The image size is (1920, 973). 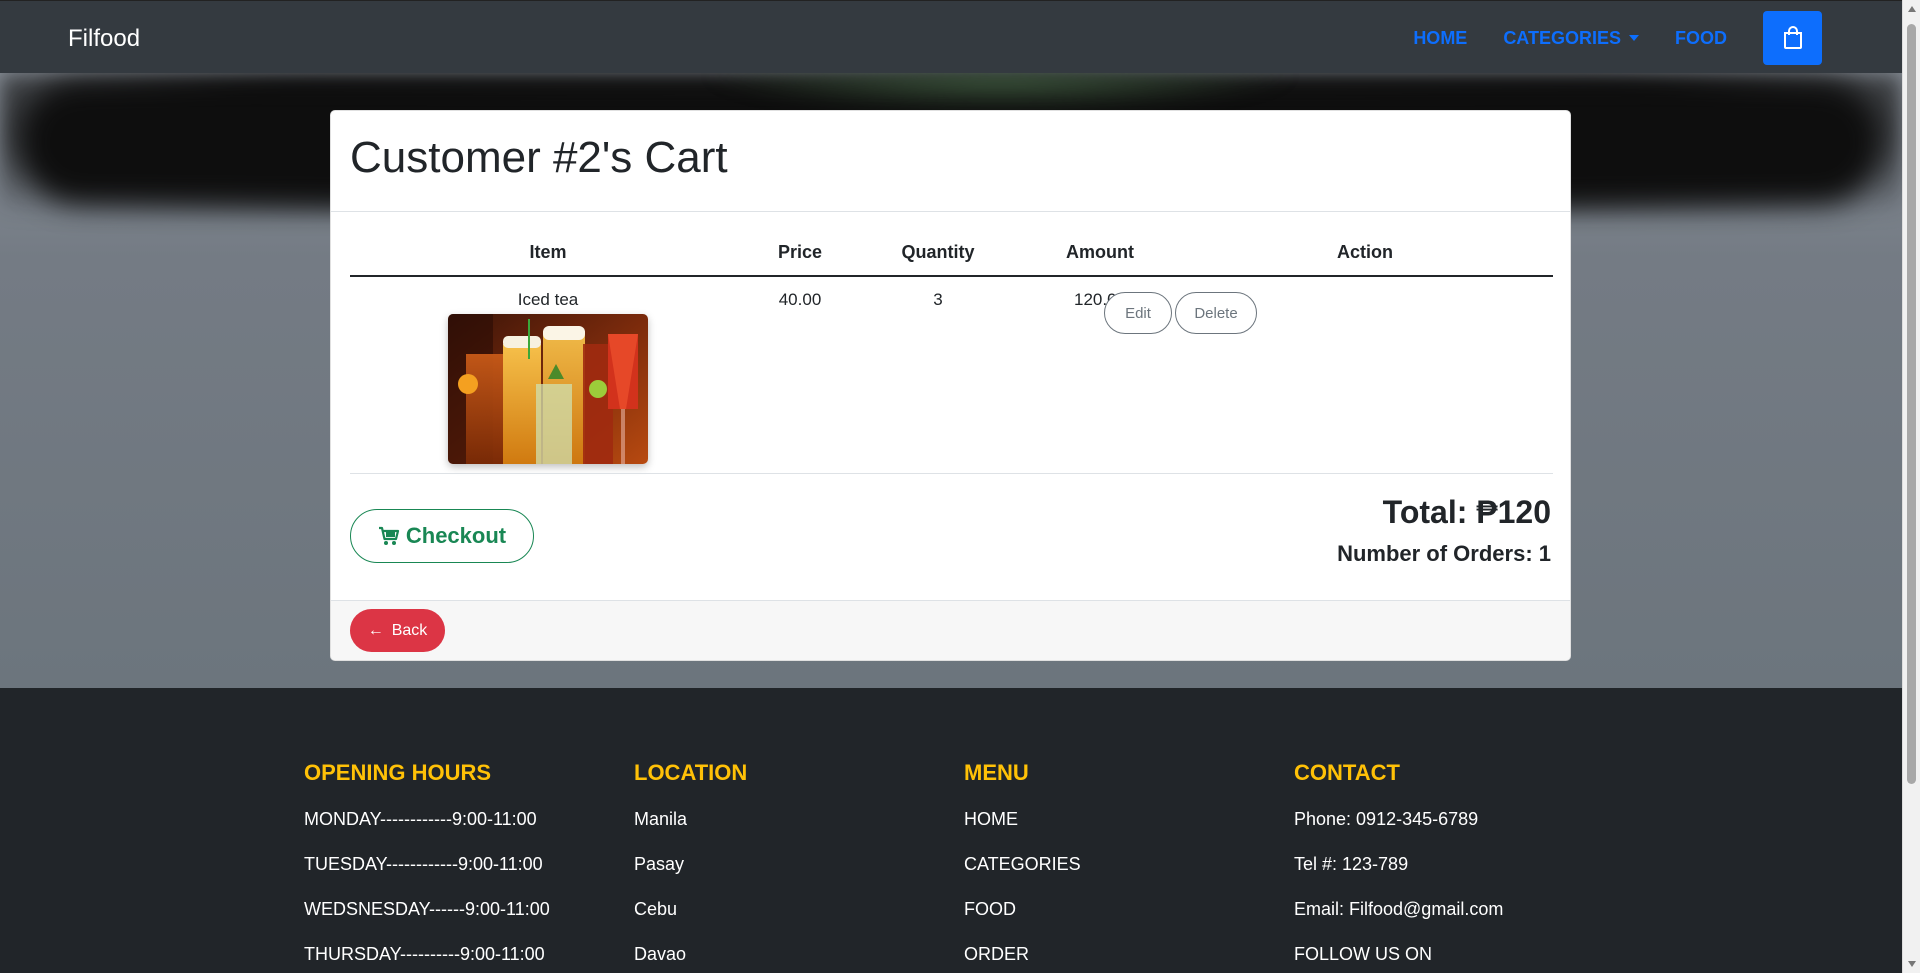 What do you see at coordinates (1701, 38) in the screenshot?
I see `nav-food-link: FOOD` at bounding box center [1701, 38].